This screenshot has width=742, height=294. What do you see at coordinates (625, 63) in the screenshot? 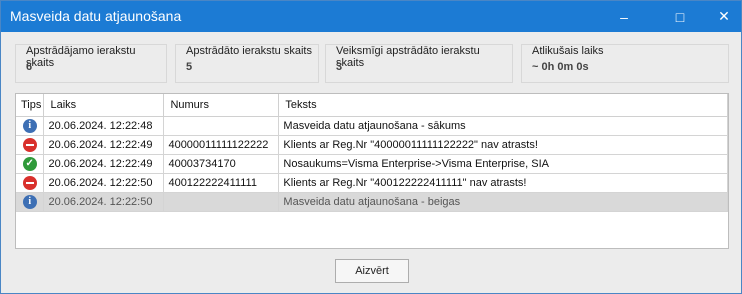
I see `stat-panel-remaining-time: Atlikušais laiks ~ 0h 0m 0s` at bounding box center [625, 63].